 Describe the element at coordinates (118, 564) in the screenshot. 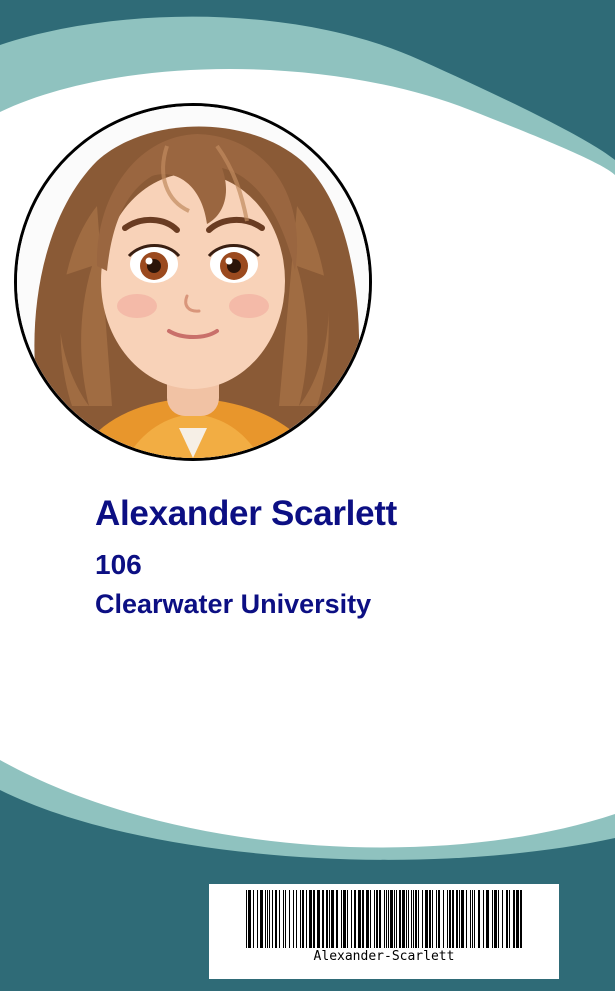

I see `id-number: 106` at that location.